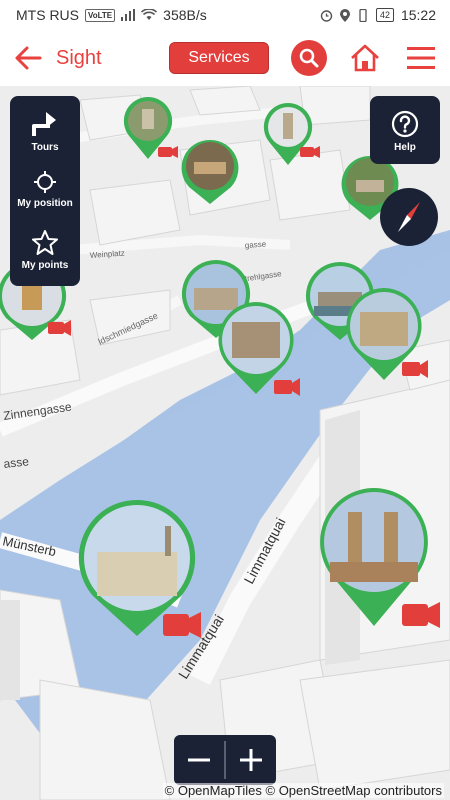 The width and height of the screenshot is (450, 800). I want to click on app-bar: Sight Services, so click(225, 58).